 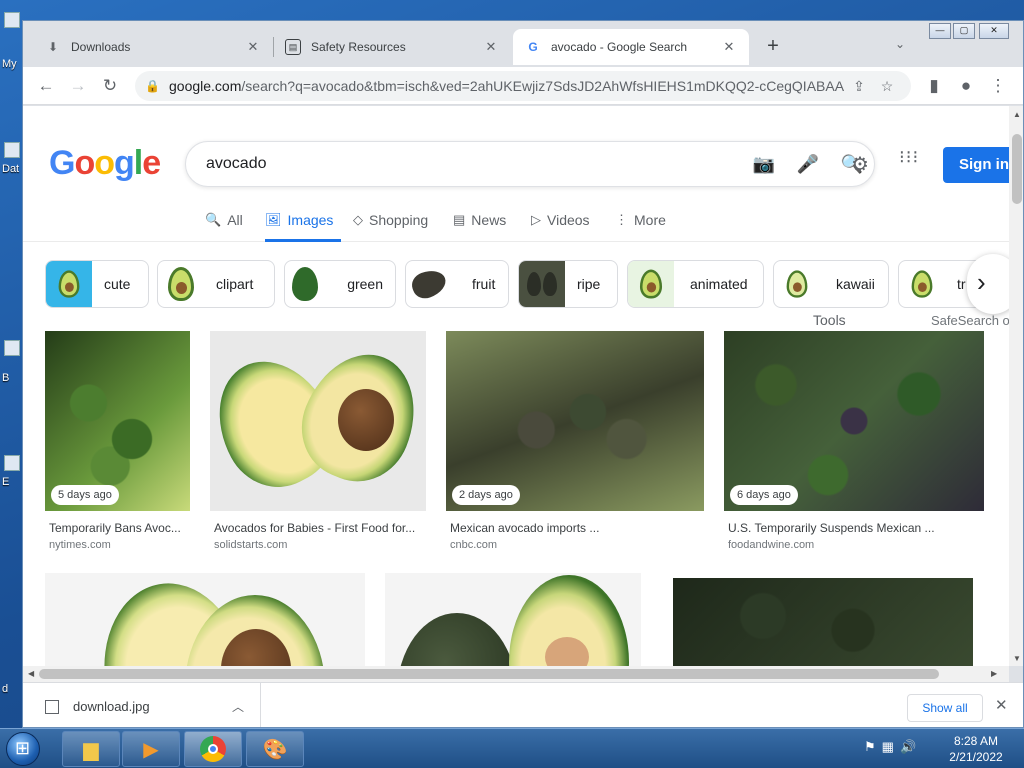 I want to click on result-source: solidstarts.com, so click(x=318, y=545).